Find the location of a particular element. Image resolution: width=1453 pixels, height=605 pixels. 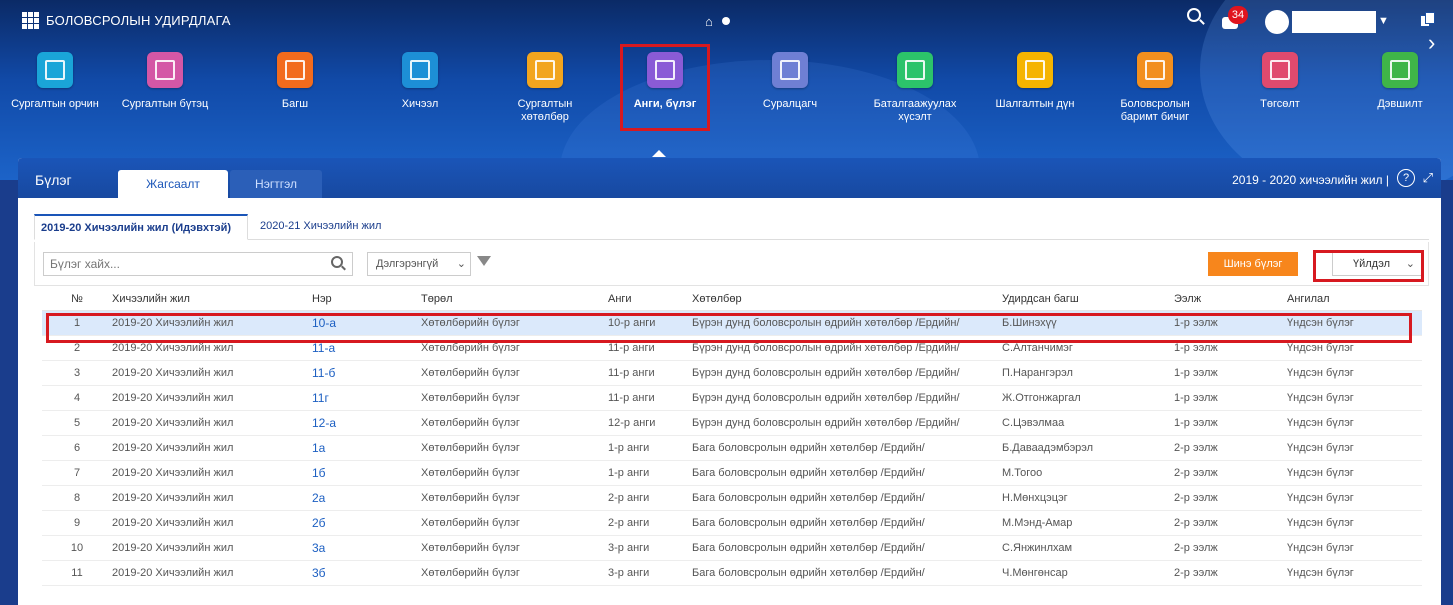

module-label: Төгсөлт is located at coordinates (1280, 104).